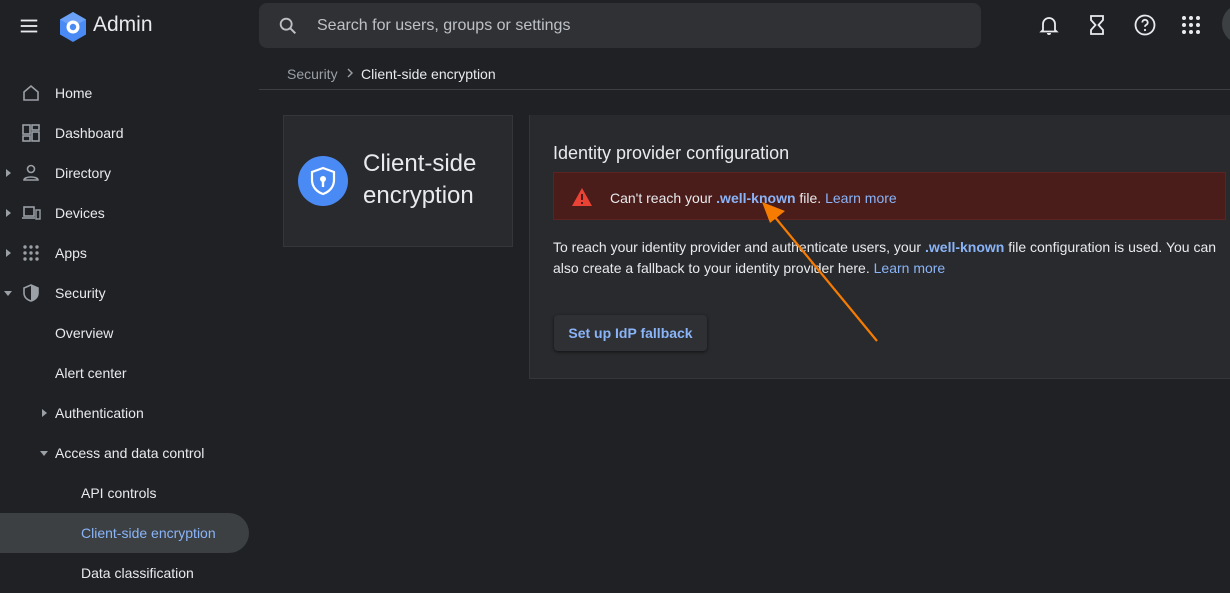 The height and width of the screenshot is (593, 1230). I want to click on sidebar-item-label: Authentication, so click(99, 413).